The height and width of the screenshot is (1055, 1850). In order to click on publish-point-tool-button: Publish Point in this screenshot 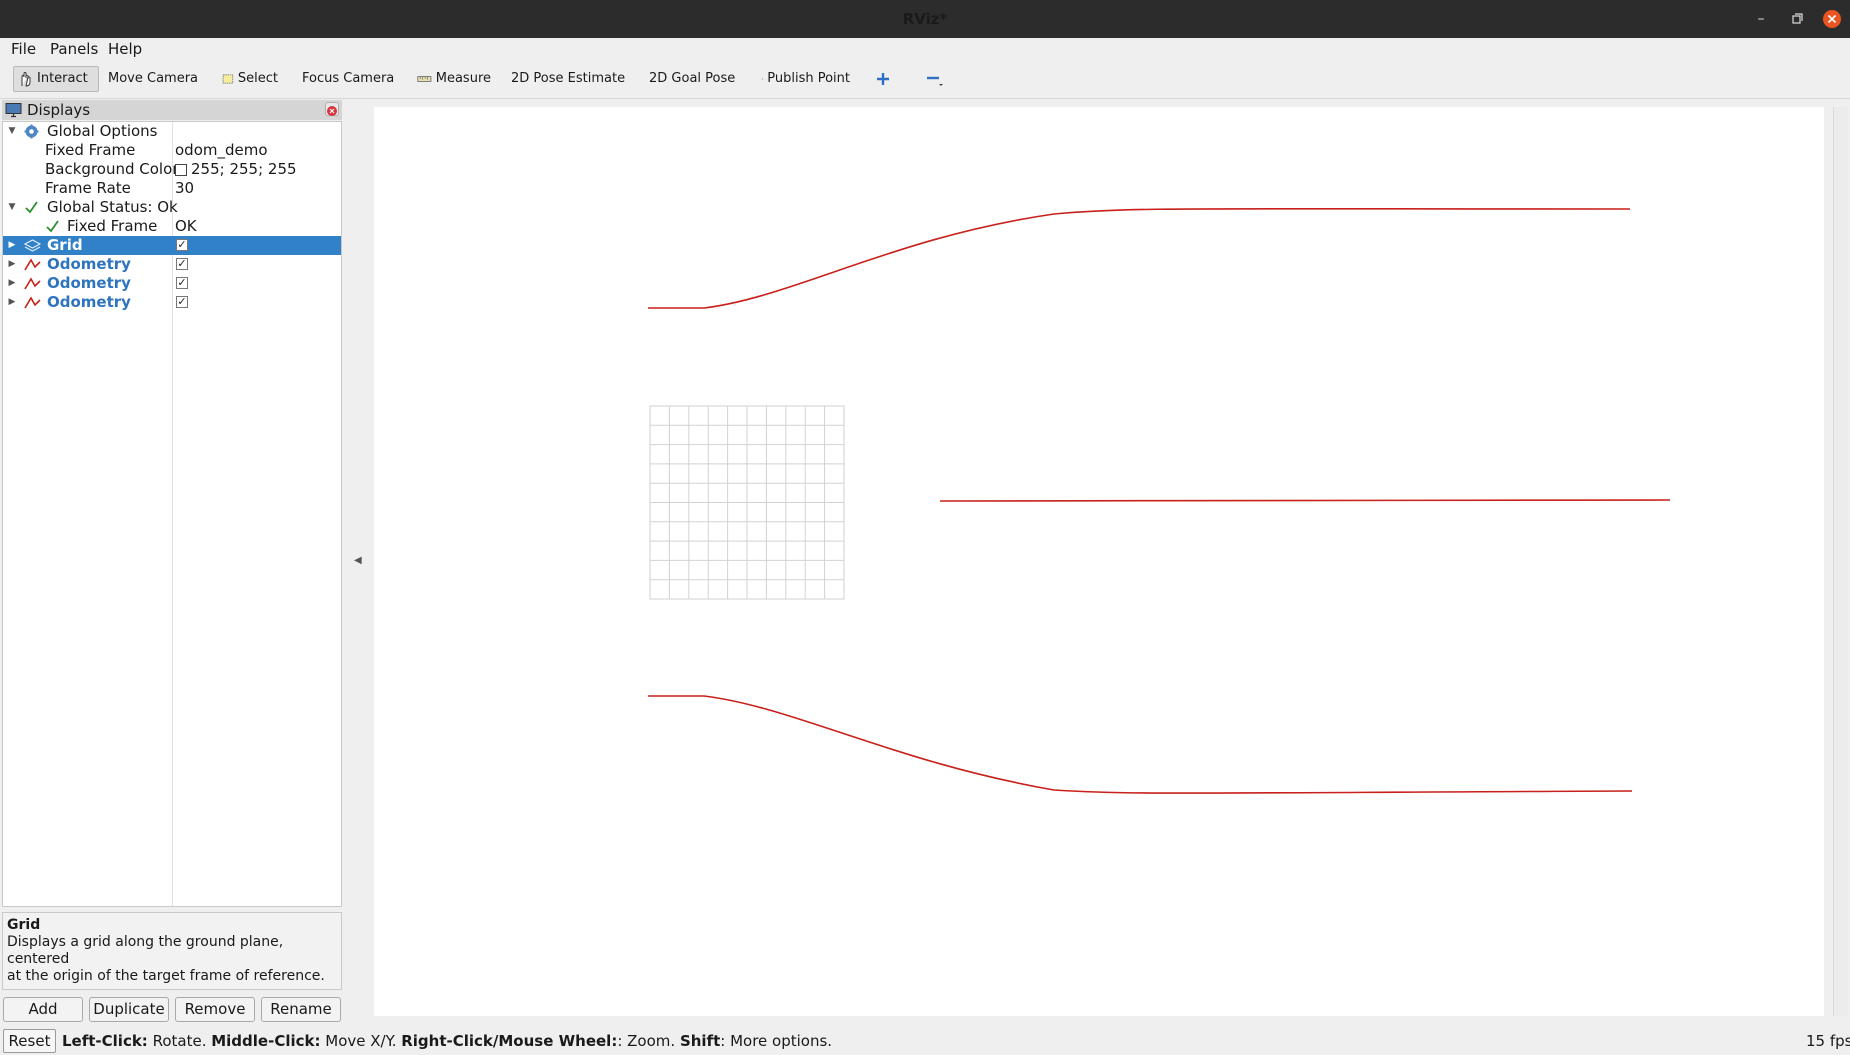, I will do `click(806, 79)`.